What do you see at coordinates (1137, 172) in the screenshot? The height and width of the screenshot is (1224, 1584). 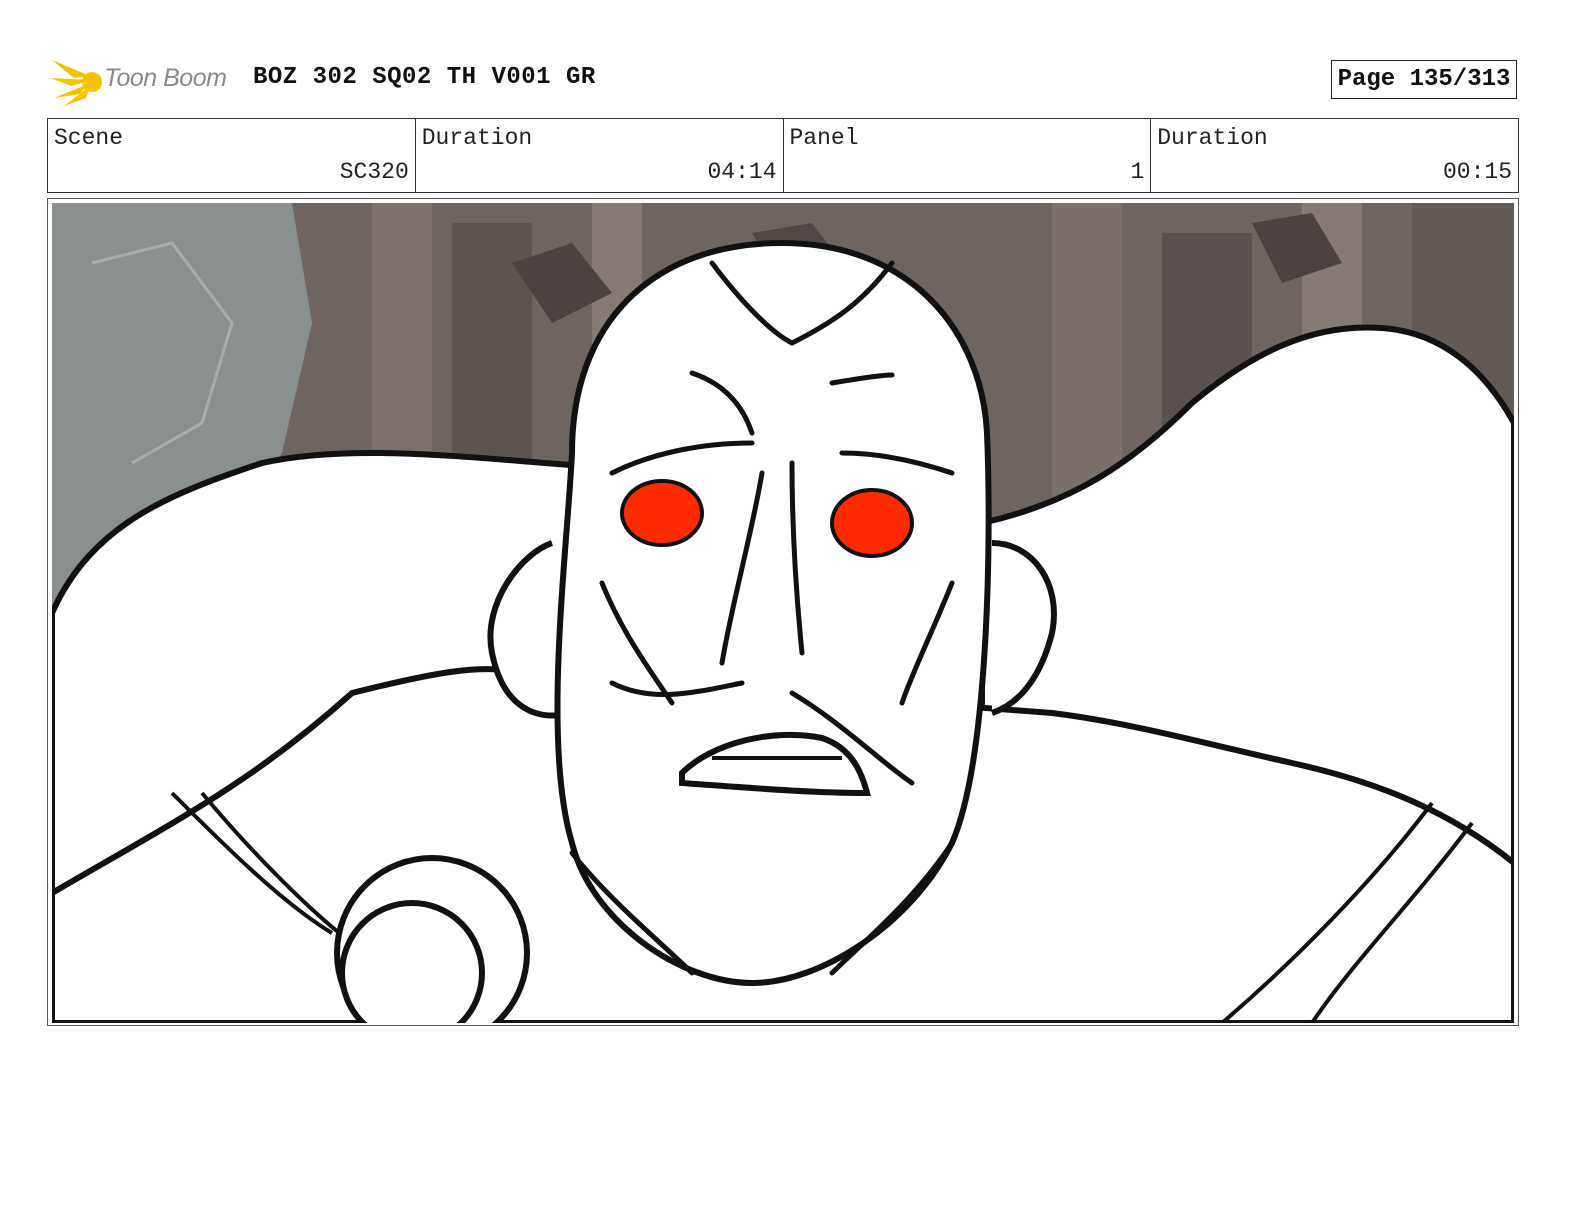 I see `panel-value: 1` at bounding box center [1137, 172].